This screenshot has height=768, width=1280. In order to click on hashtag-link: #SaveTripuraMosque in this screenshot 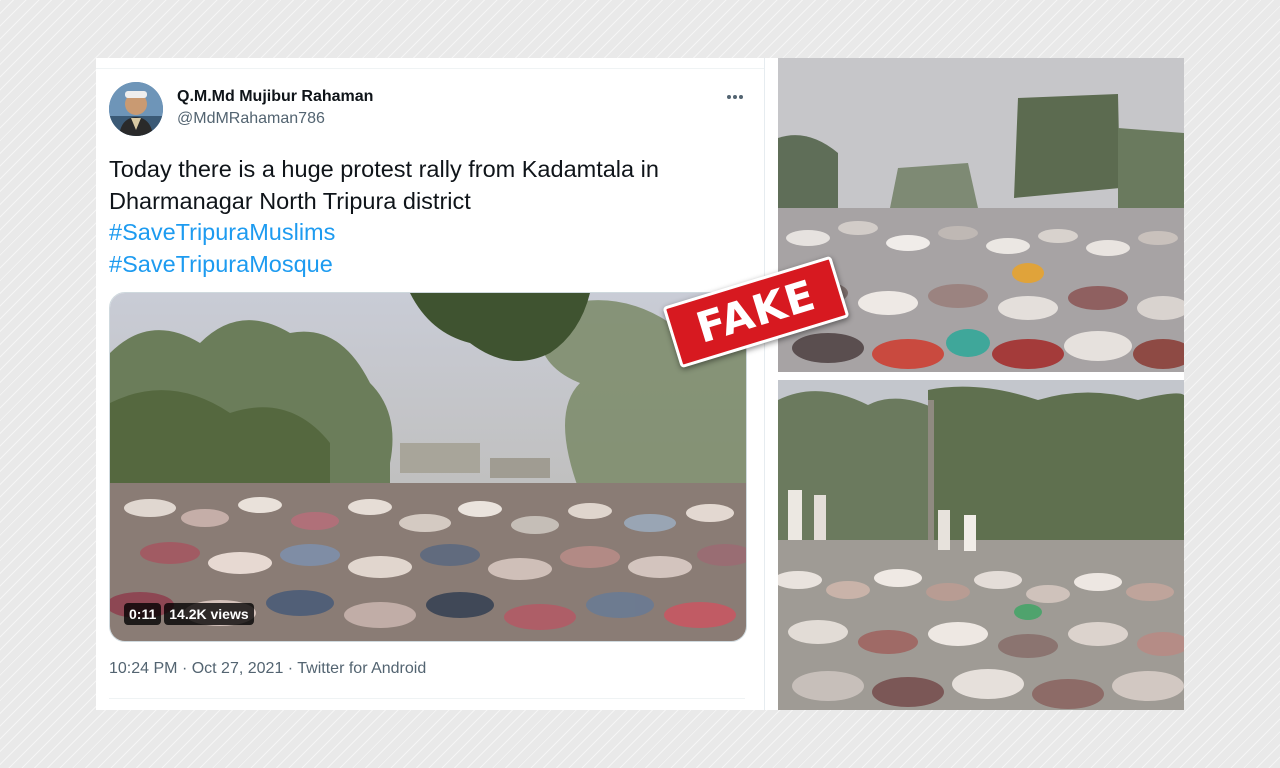, I will do `click(424, 265)`.